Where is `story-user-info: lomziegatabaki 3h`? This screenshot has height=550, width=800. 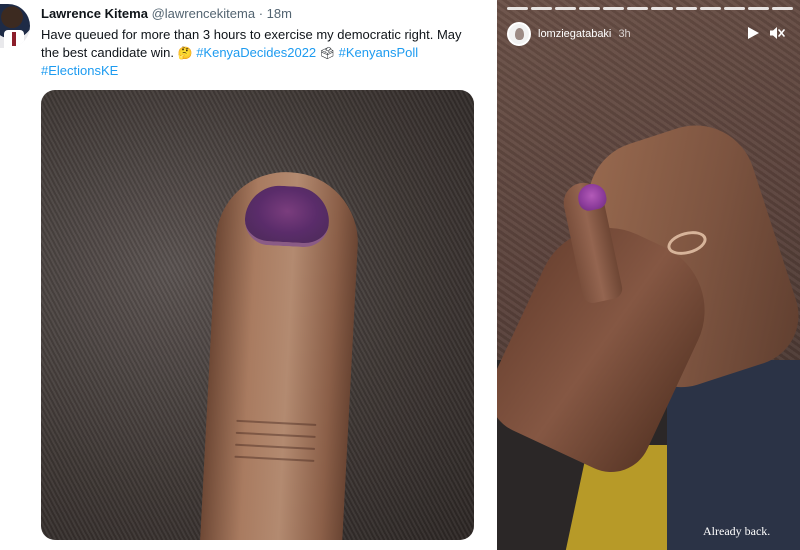 story-user-info: lomziegatabaki 3h is located at coordinates (584, 34).